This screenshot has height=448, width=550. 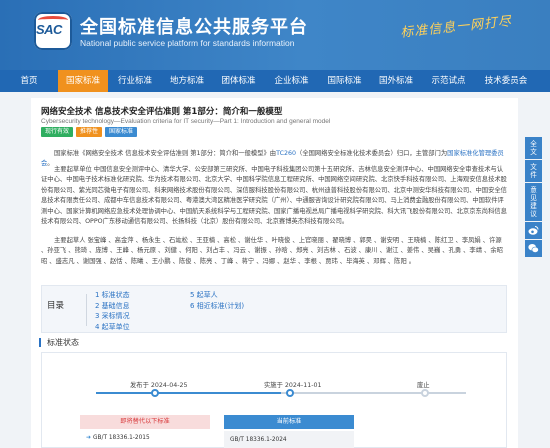 I want to click on toc-item-basic-info: 2 基础信息, so click(x=112, y=306).